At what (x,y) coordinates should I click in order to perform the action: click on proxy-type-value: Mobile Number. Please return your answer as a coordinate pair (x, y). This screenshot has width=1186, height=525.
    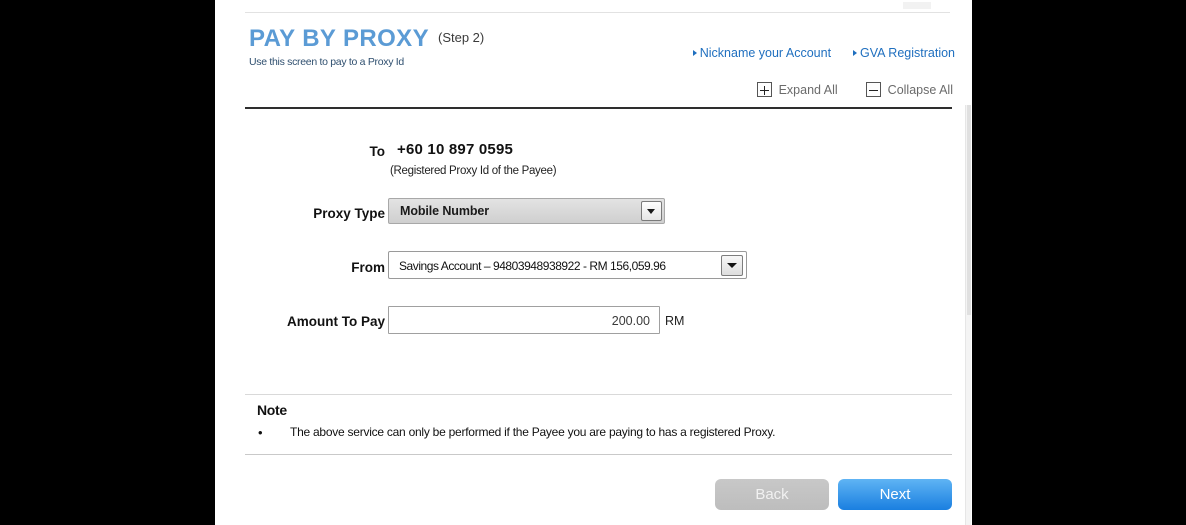
    Looking at the image, I should click on (444, 211).